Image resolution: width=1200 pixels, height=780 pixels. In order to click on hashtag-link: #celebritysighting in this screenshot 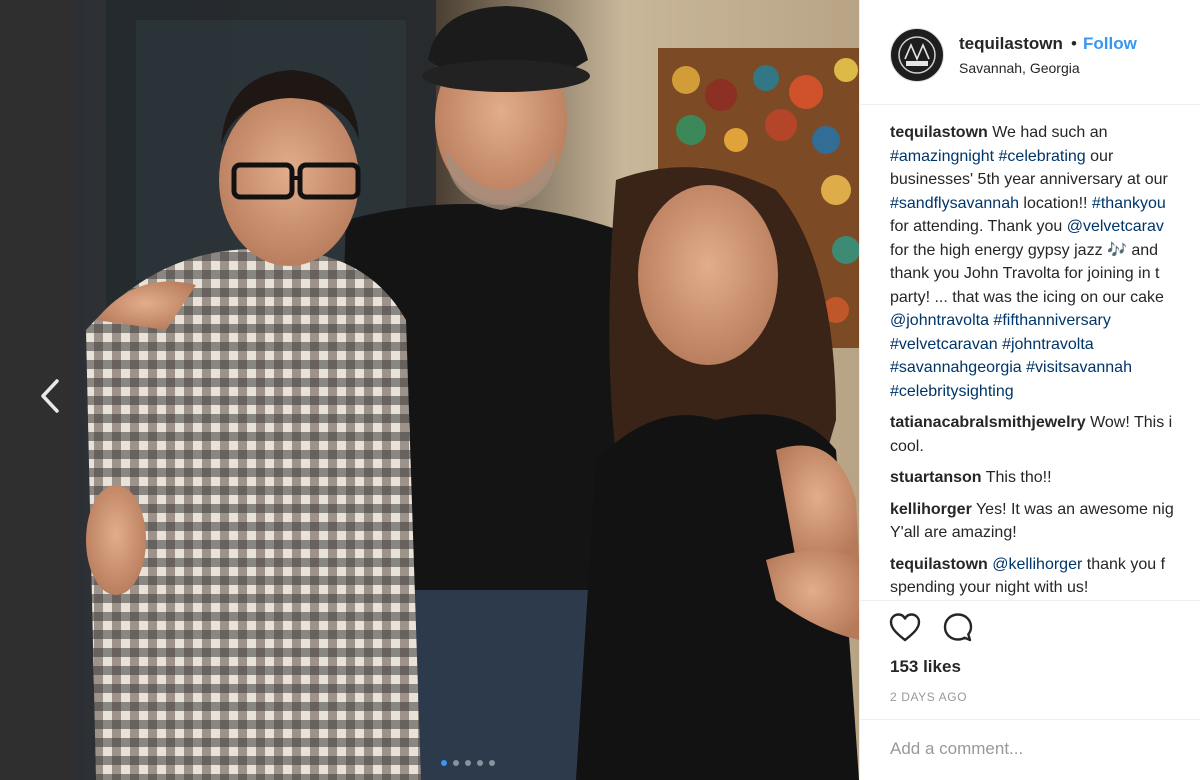, I will do `click(952, 391)`.